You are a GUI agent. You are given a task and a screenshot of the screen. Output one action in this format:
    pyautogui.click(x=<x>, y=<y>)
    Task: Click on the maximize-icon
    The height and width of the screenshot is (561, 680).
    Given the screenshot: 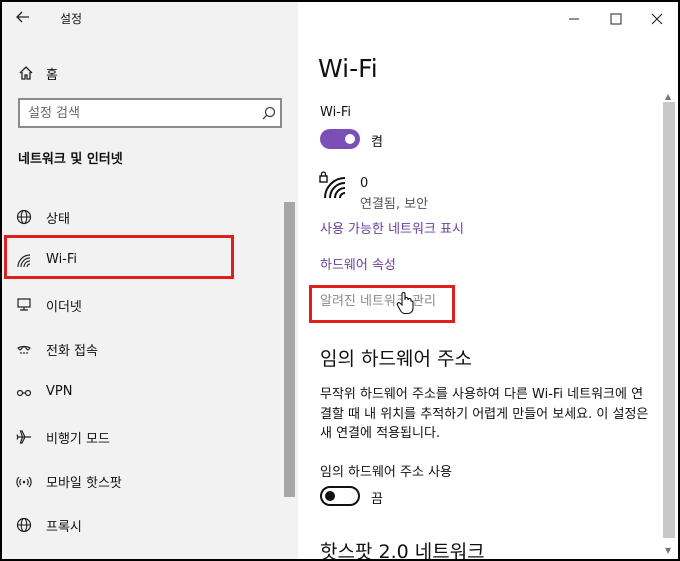 What is the action you would take?
    pyautogui.click(x=616, y=19)
    